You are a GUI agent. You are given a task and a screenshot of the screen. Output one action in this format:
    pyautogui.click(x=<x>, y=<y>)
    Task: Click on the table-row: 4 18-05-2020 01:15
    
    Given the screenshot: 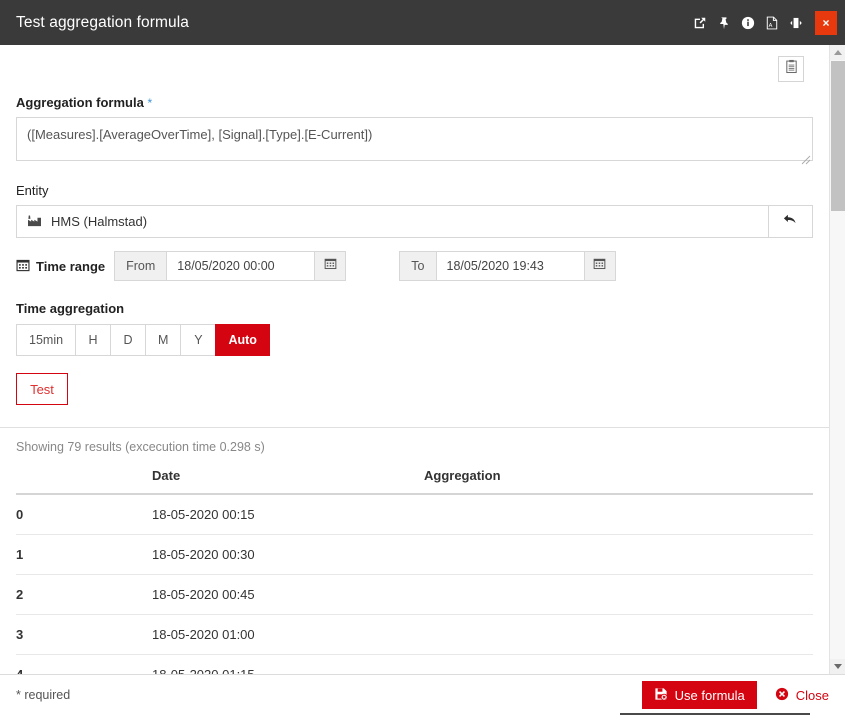 What is the action you would take?
    pyautogui.click(x=414, y=664)
    